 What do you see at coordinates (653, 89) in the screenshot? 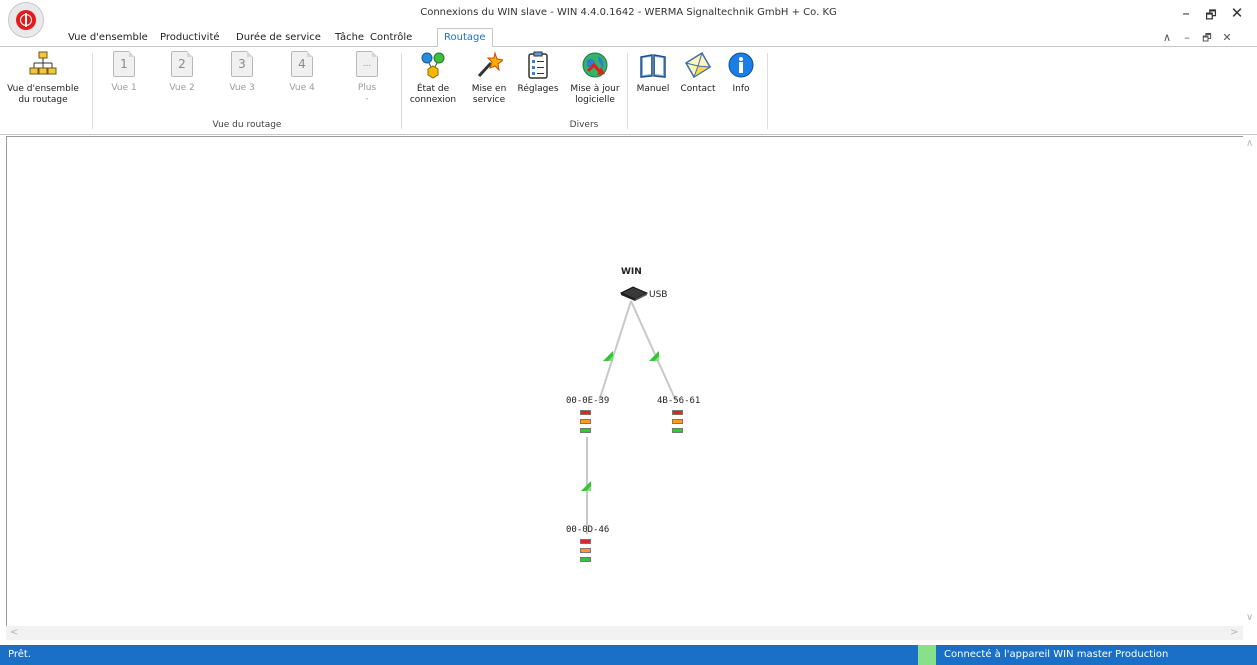
I see `manual-label: Manuel` at bounding box center [653, 89].